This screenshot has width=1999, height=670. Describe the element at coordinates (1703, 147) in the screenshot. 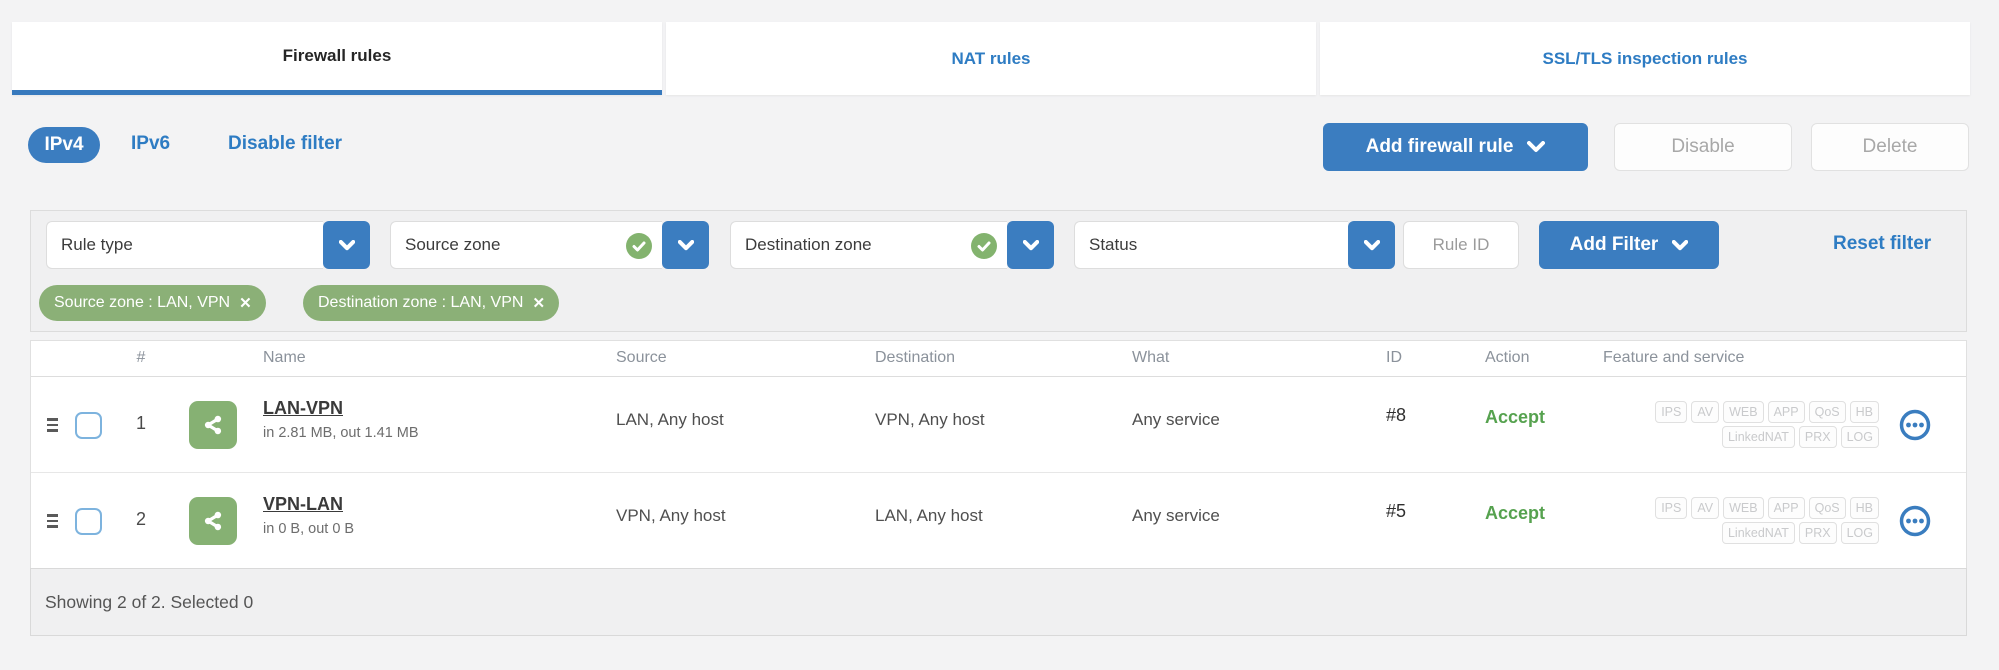

I see `disable-button: Disable` at that location.